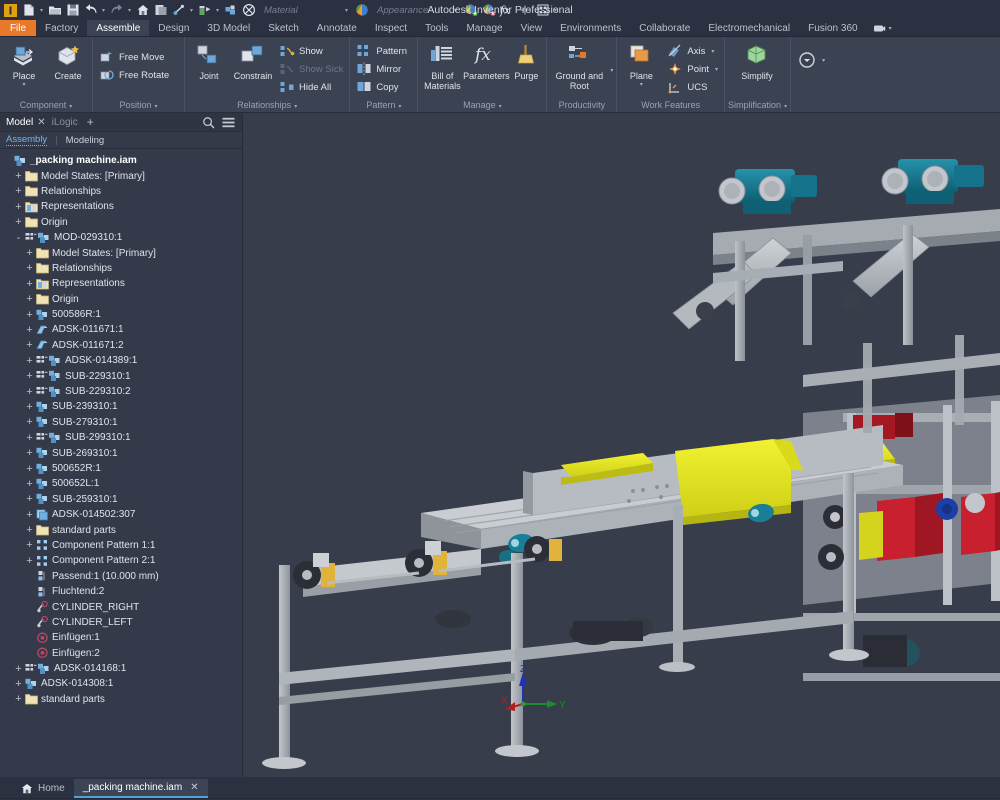 This screenshot has width=1000, height=800. Describe the element at coordinates (692, 69) in the screenshot. I see `work-point-button: Point ▾` at that location.